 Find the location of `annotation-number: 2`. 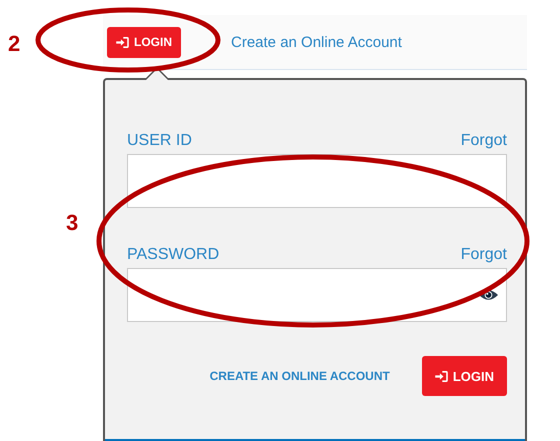

annotation-number: 2 is located at coordinates (14, 44).